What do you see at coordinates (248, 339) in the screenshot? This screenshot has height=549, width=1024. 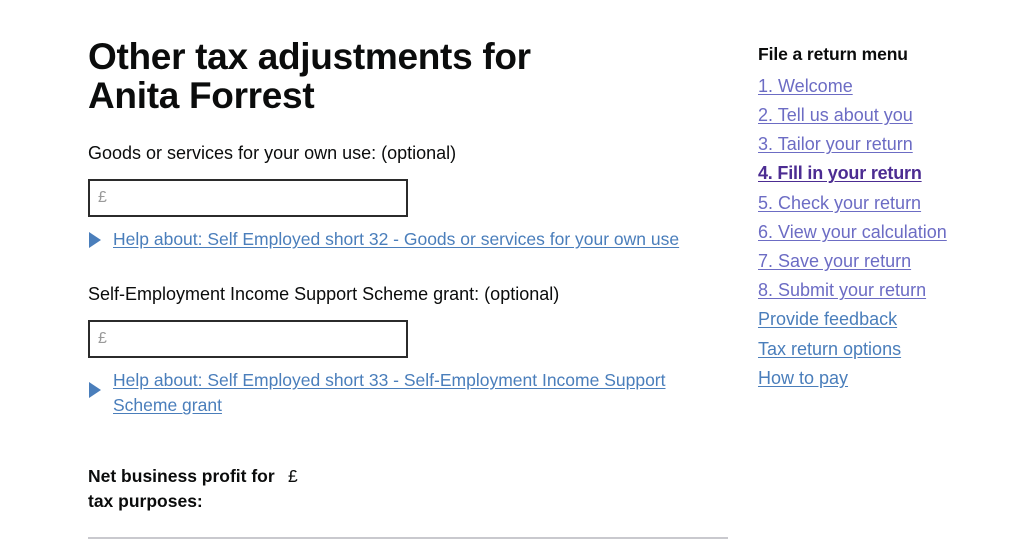 I see `seiss-grant-input` at bounding box center [248, 339].